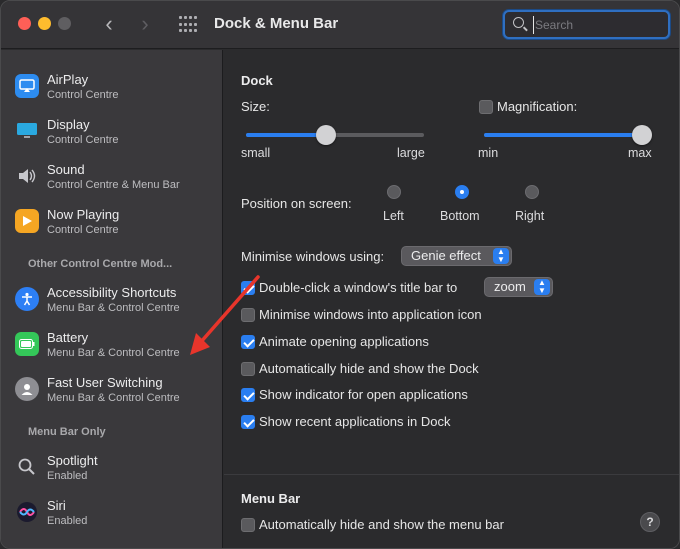 This screenshot has width=680, height=549. What do you see at coordinates (381, 524) in the screenshot?
I see `autohide-menu-bar-label: Automatically hide and show the menu bar` at bounding box center [381, 524].